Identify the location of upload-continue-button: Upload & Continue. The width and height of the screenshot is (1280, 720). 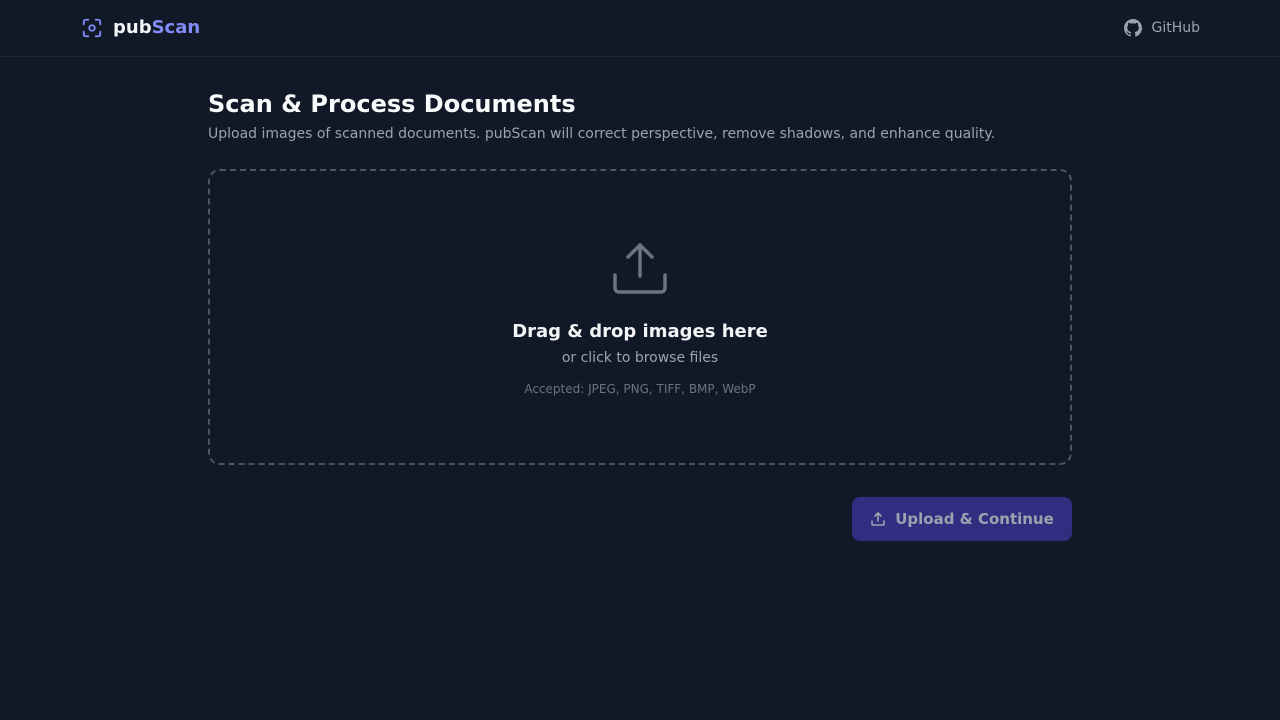
(962, 519).